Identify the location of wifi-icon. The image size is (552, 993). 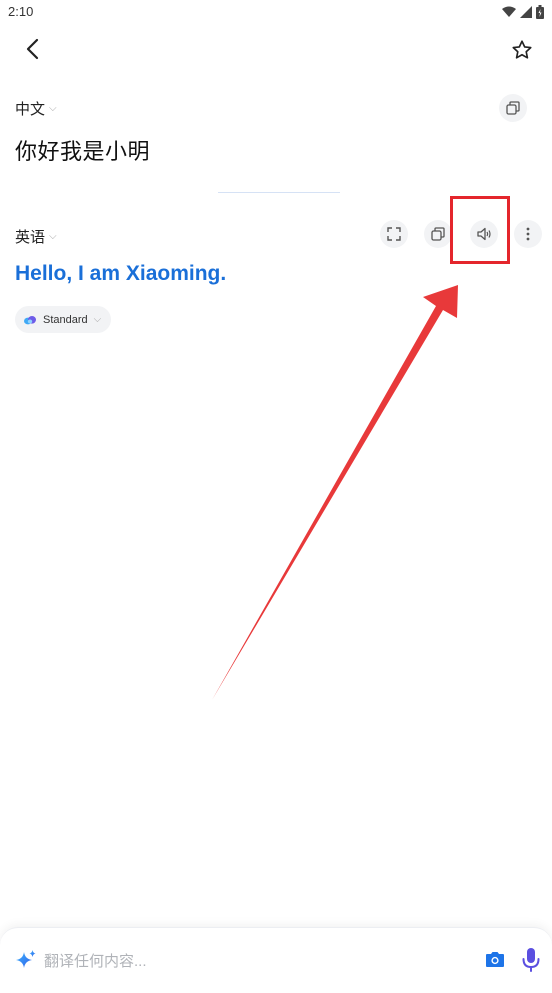
(509, 11).